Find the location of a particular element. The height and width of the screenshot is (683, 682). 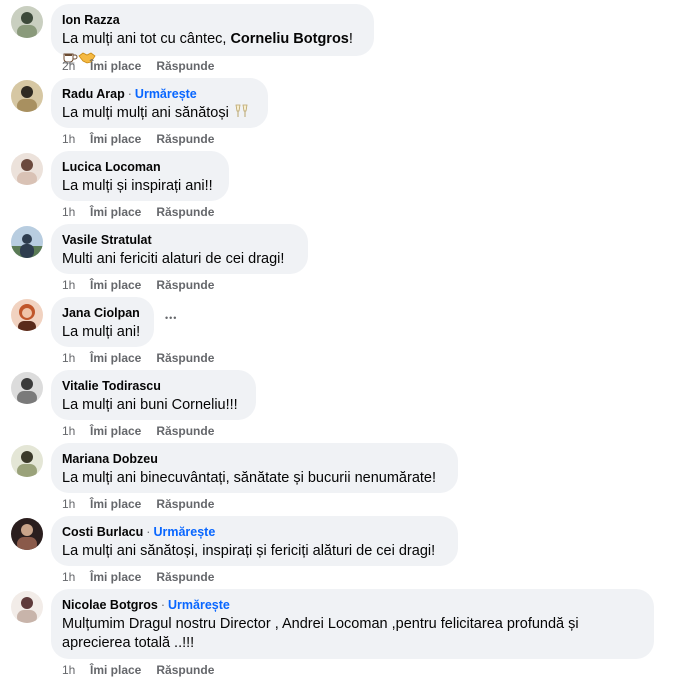

comment-author: Jana Ciolpan is located at coordinates (101, 313).